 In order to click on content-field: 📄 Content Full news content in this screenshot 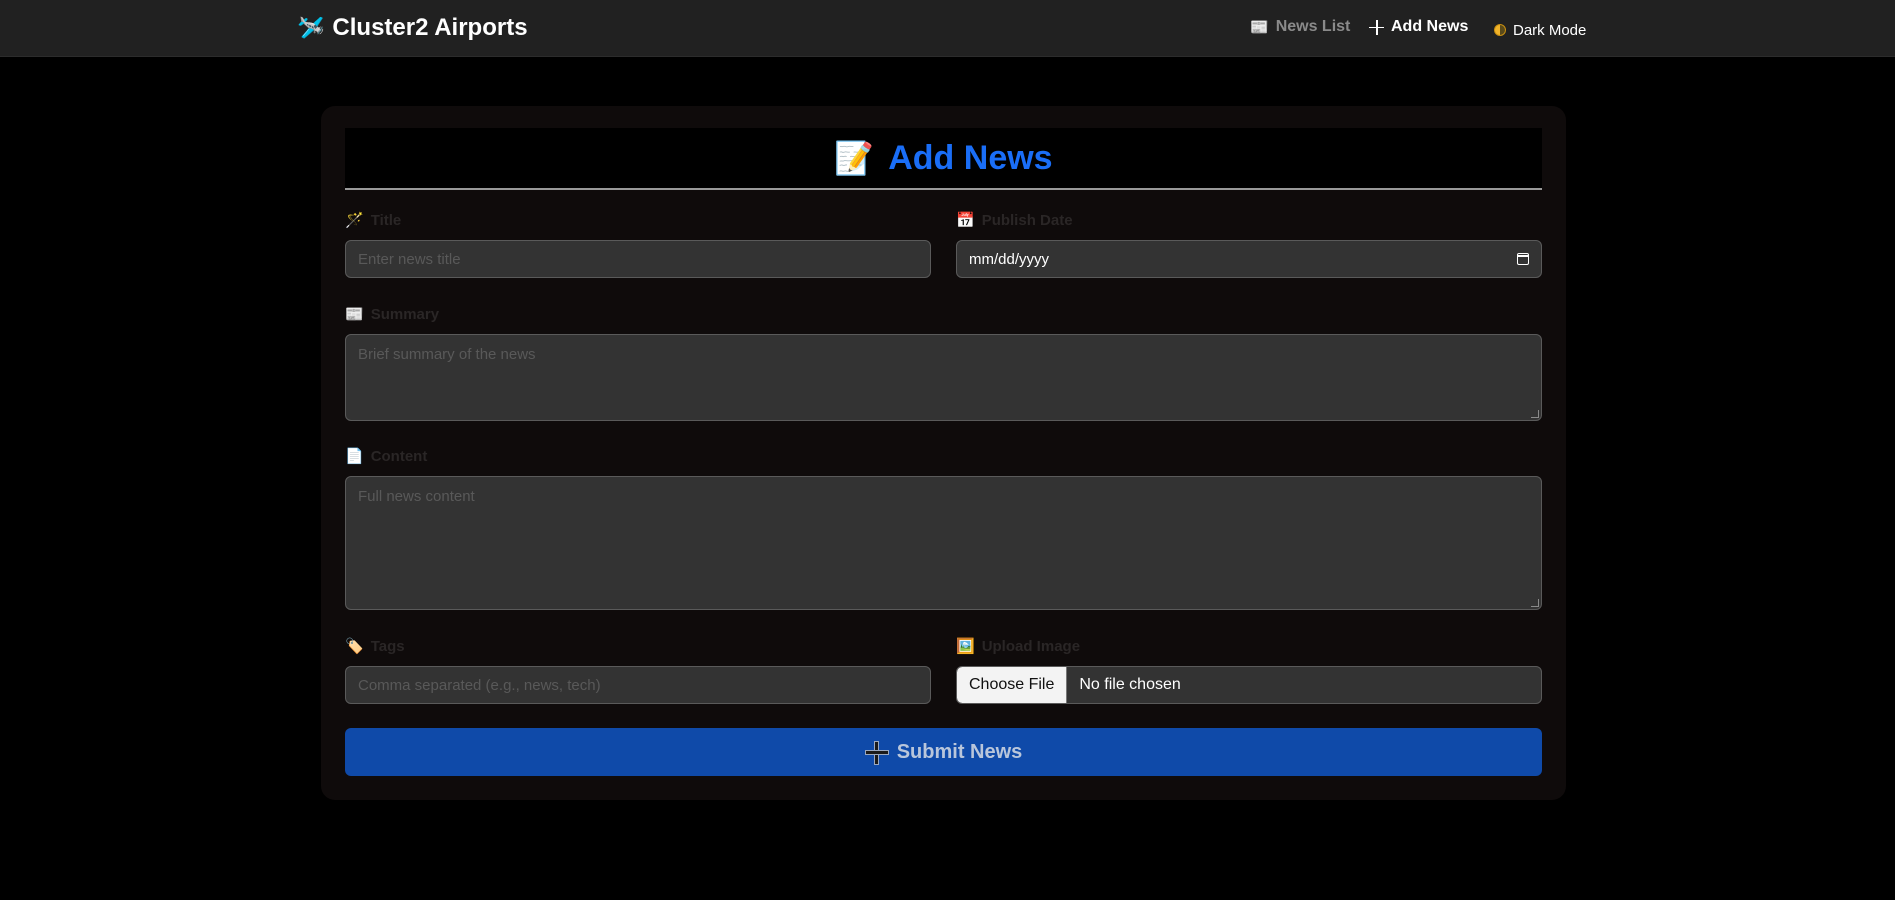, I will do `click(943, 527)`.